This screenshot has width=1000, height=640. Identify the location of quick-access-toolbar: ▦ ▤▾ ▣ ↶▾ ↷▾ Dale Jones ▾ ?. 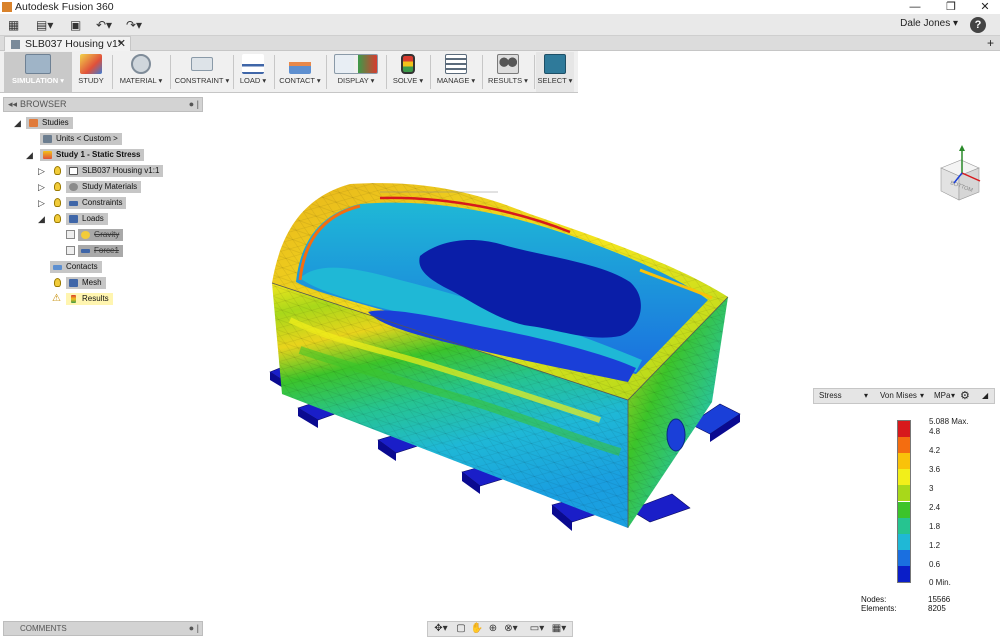
(500, 25).